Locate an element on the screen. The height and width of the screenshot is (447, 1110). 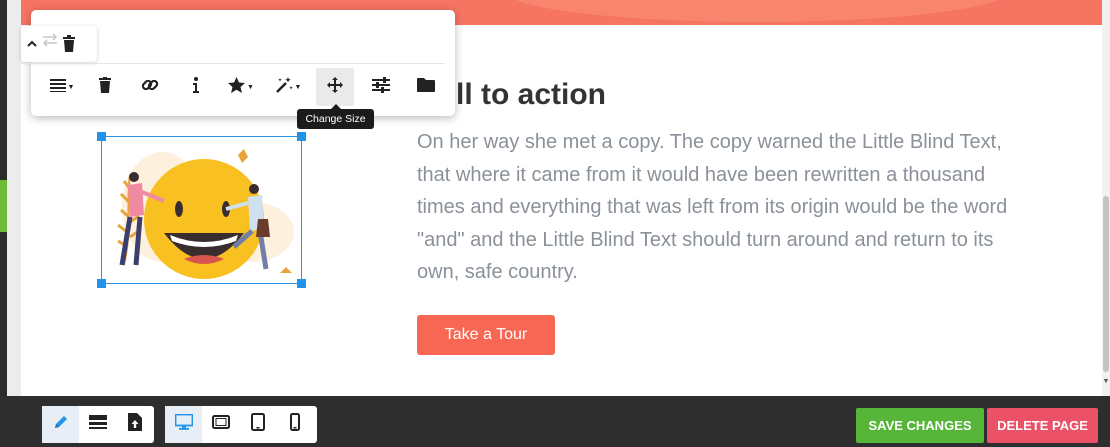
resize-handle-top-right is located at coordinates (301, 136).